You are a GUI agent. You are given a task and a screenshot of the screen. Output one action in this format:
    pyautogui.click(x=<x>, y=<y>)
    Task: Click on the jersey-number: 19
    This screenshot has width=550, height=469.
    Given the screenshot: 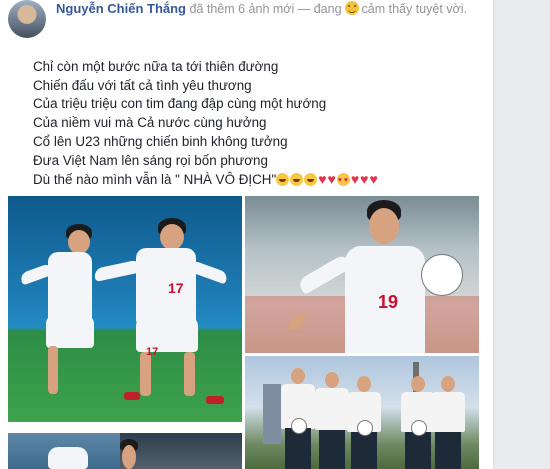 What is the action you would take?
    pyautogui.click(x=388, y=302)
    